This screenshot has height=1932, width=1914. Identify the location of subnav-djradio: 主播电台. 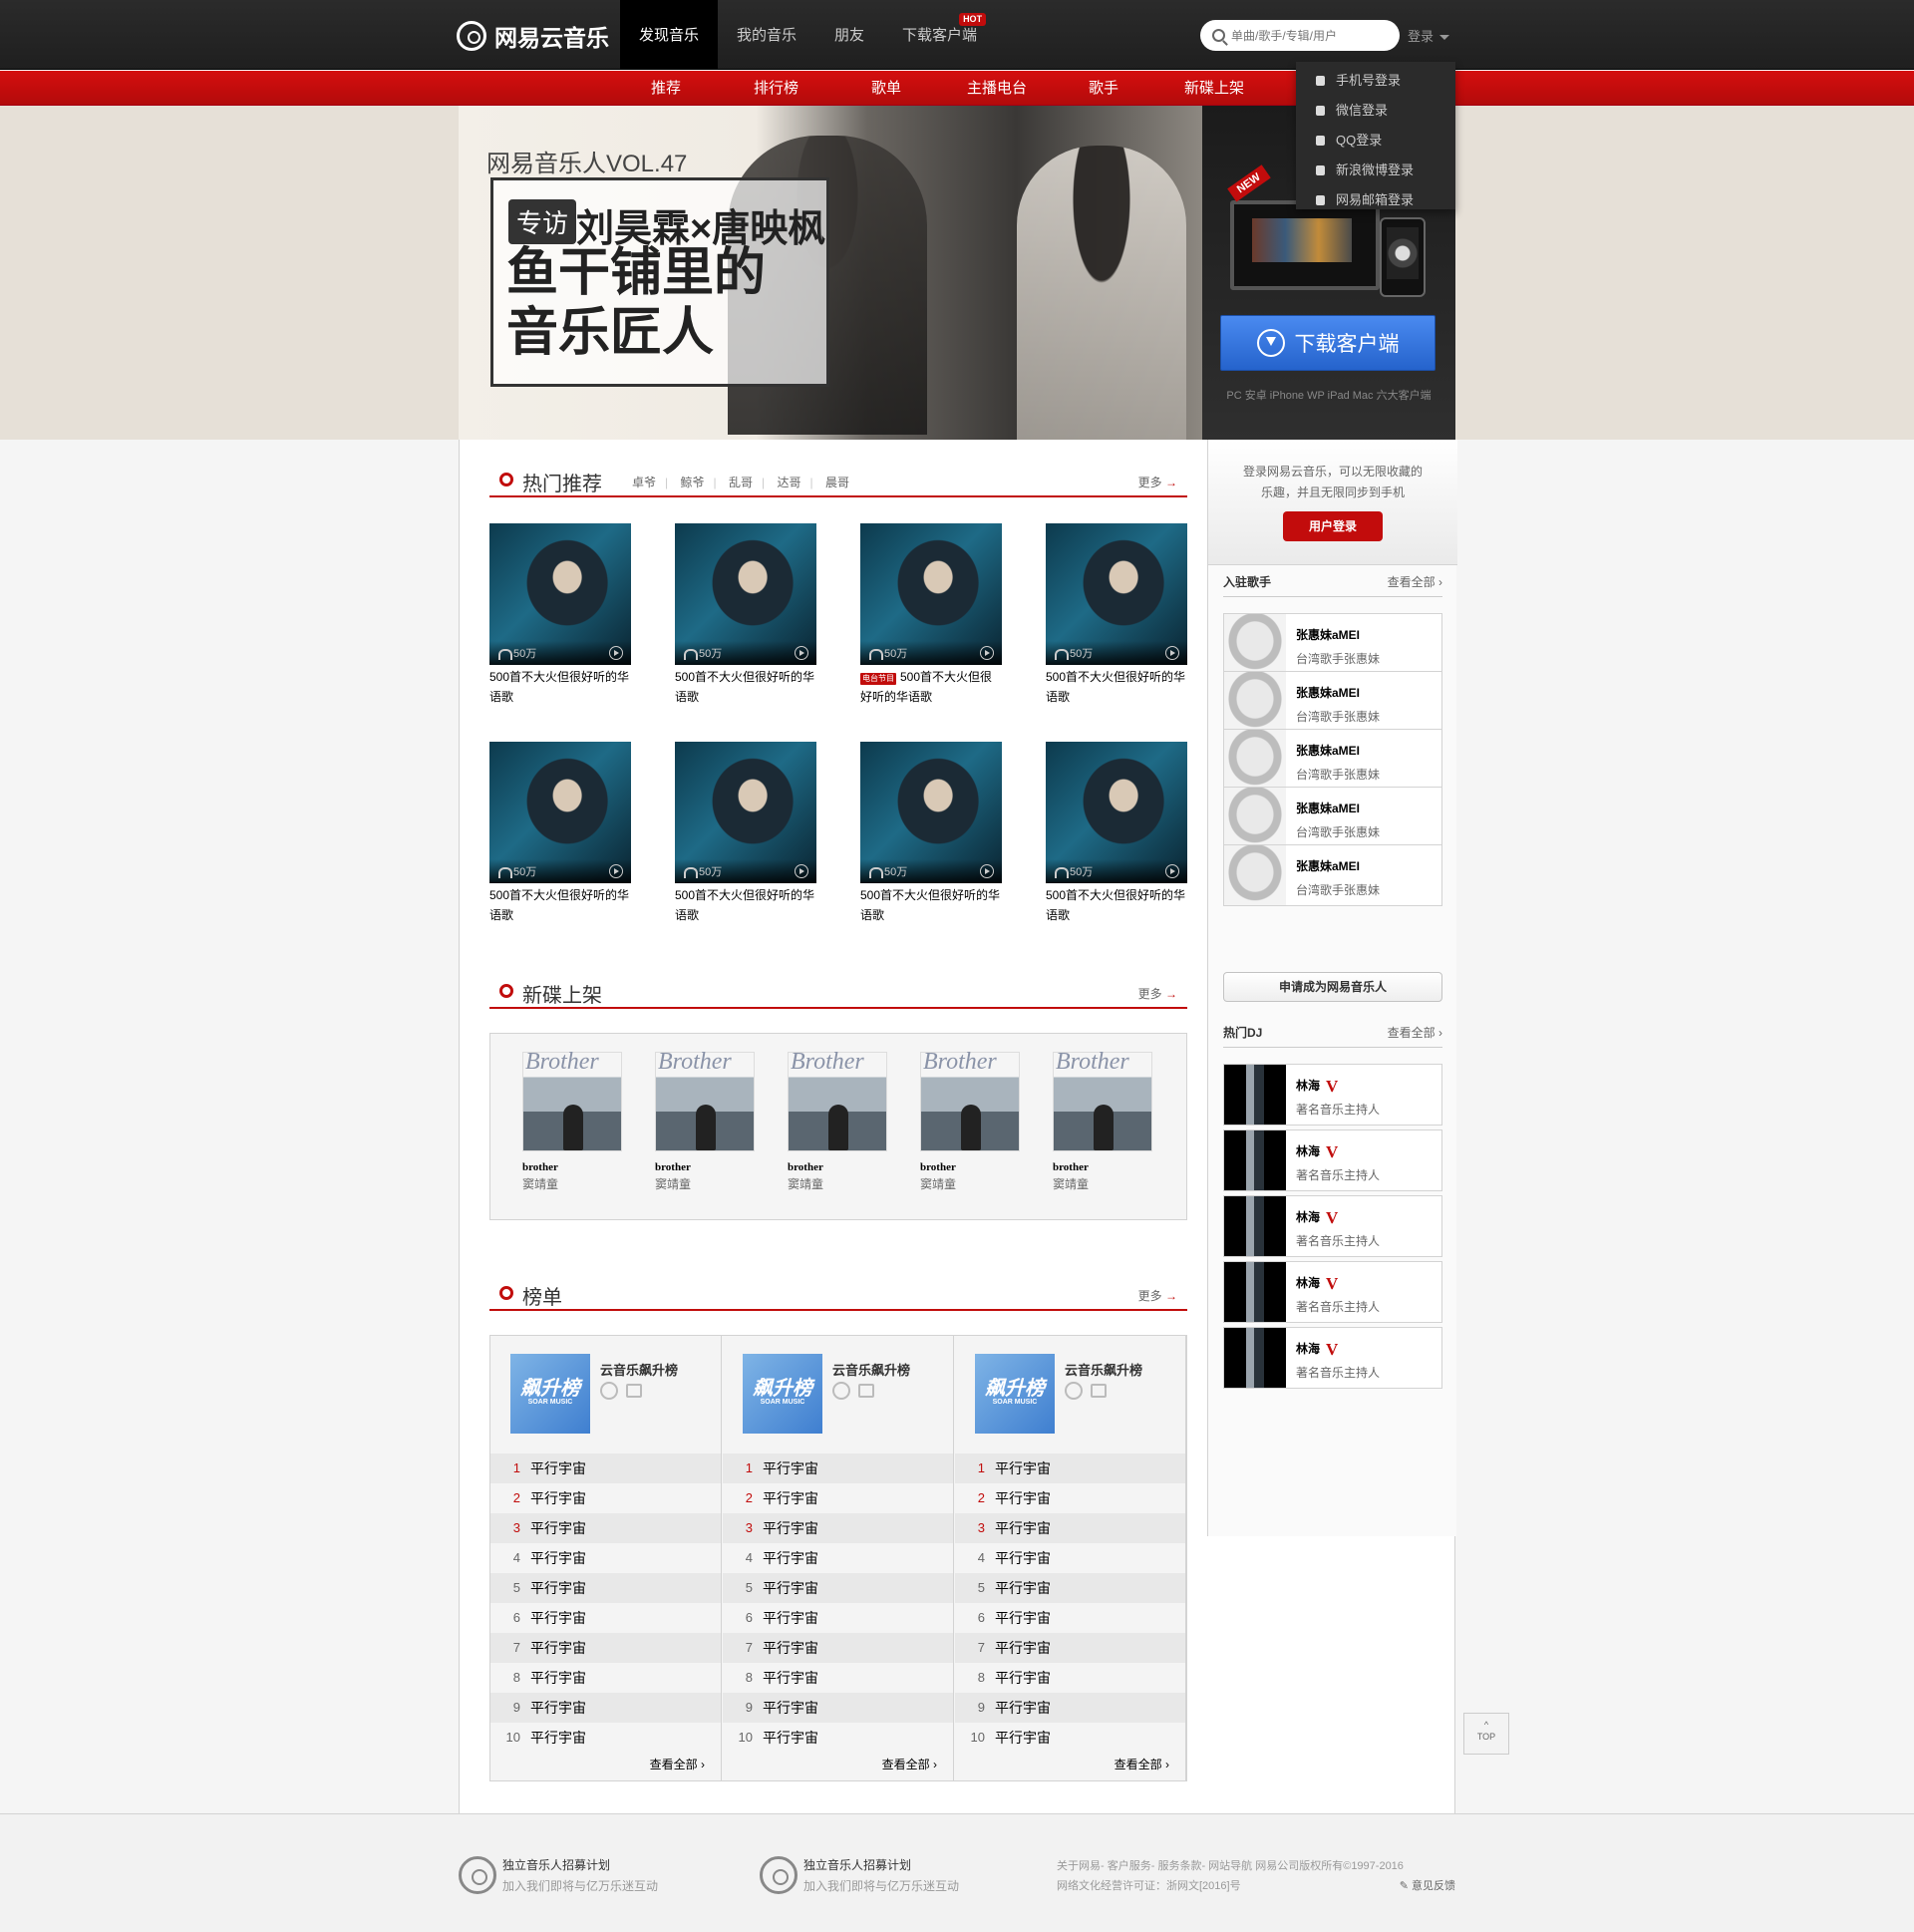
(997, 88).